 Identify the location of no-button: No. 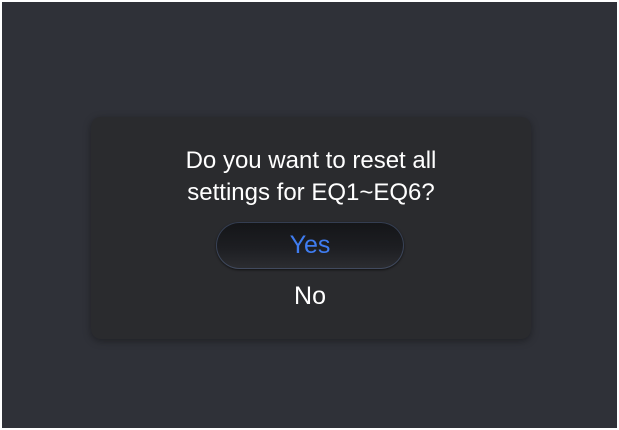
(310, 296).